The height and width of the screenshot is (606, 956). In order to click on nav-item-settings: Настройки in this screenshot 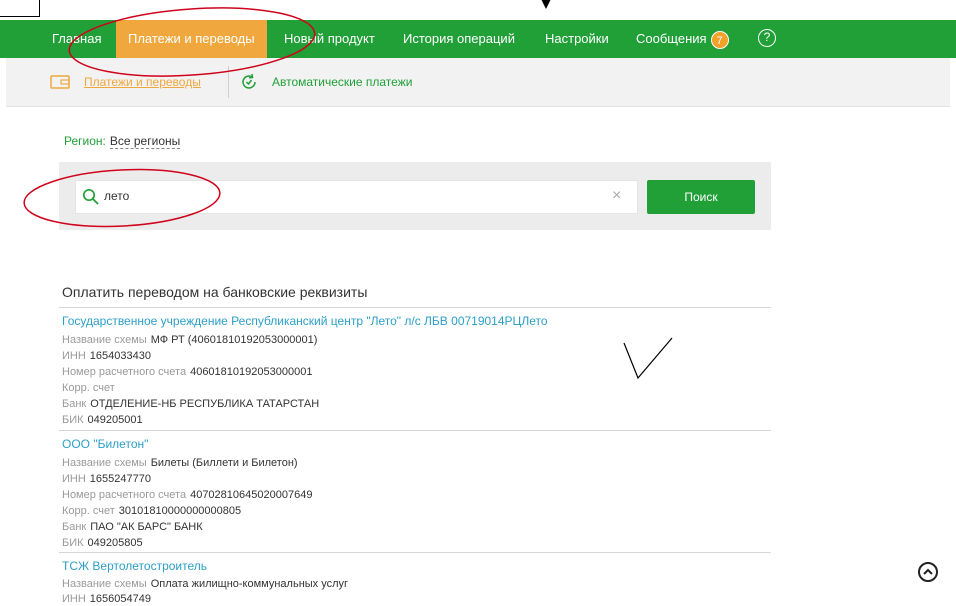, I will do `click(577, 39)`.